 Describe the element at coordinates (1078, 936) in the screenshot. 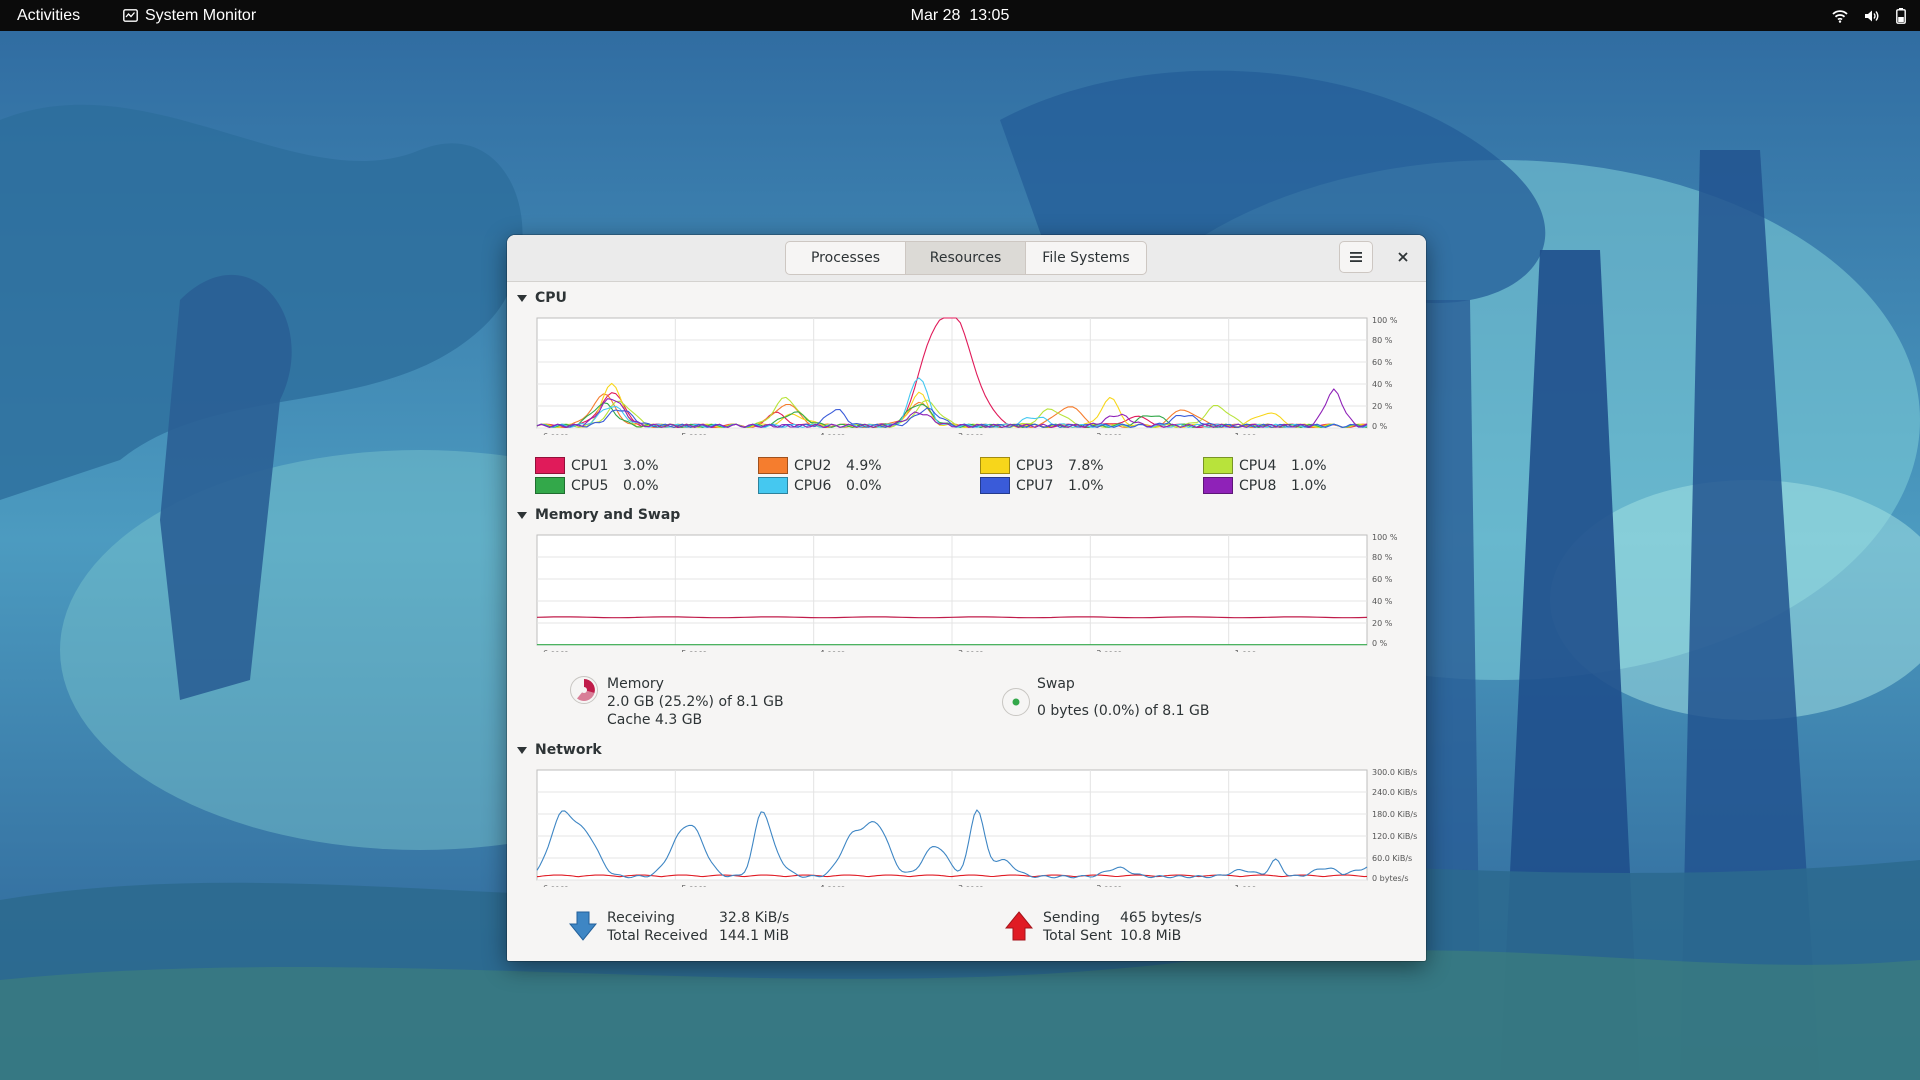

I see `total-sent-label: Total Sent` at that location.